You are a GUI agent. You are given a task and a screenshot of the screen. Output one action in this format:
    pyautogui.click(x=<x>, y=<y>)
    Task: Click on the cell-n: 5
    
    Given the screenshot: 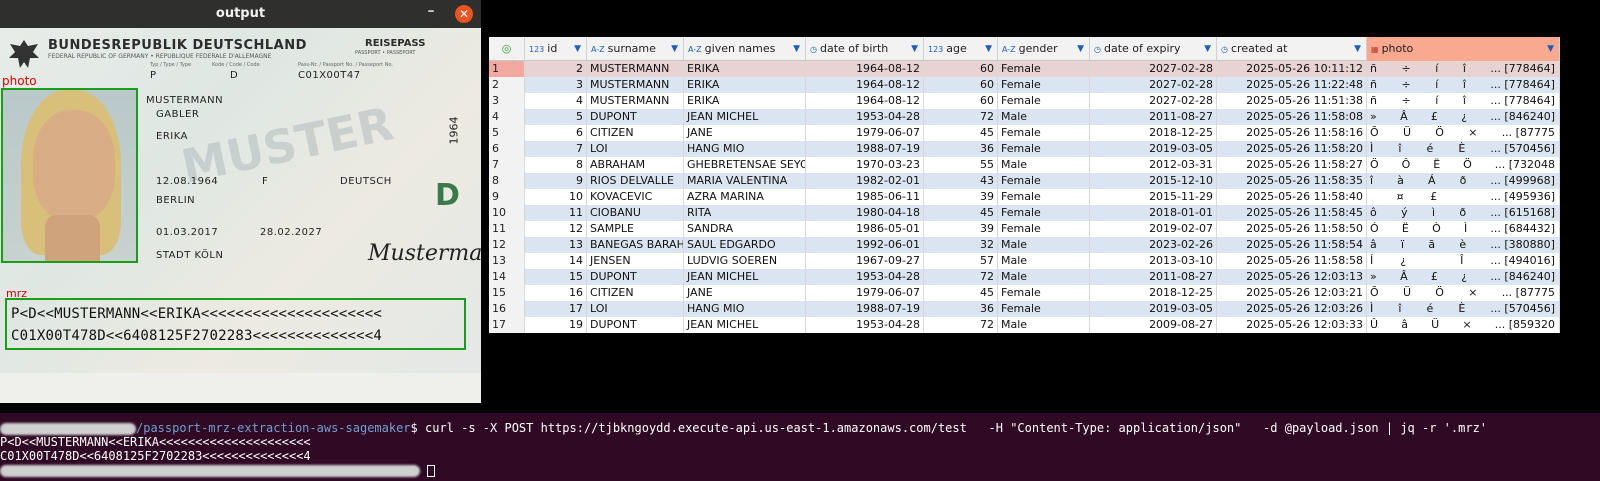 What is the action you would take?
    pyautogui.click(x=507, y=133)
    